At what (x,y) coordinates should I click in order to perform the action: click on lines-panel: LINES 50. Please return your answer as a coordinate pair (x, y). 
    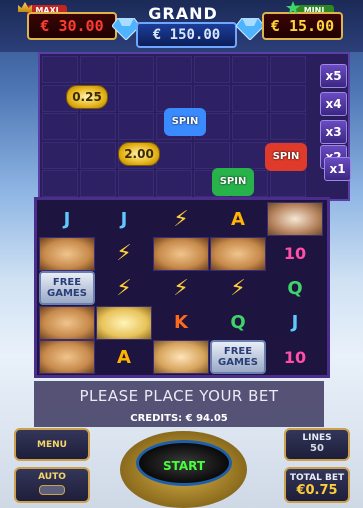
    Looking at the image, I should click on (317, 444).